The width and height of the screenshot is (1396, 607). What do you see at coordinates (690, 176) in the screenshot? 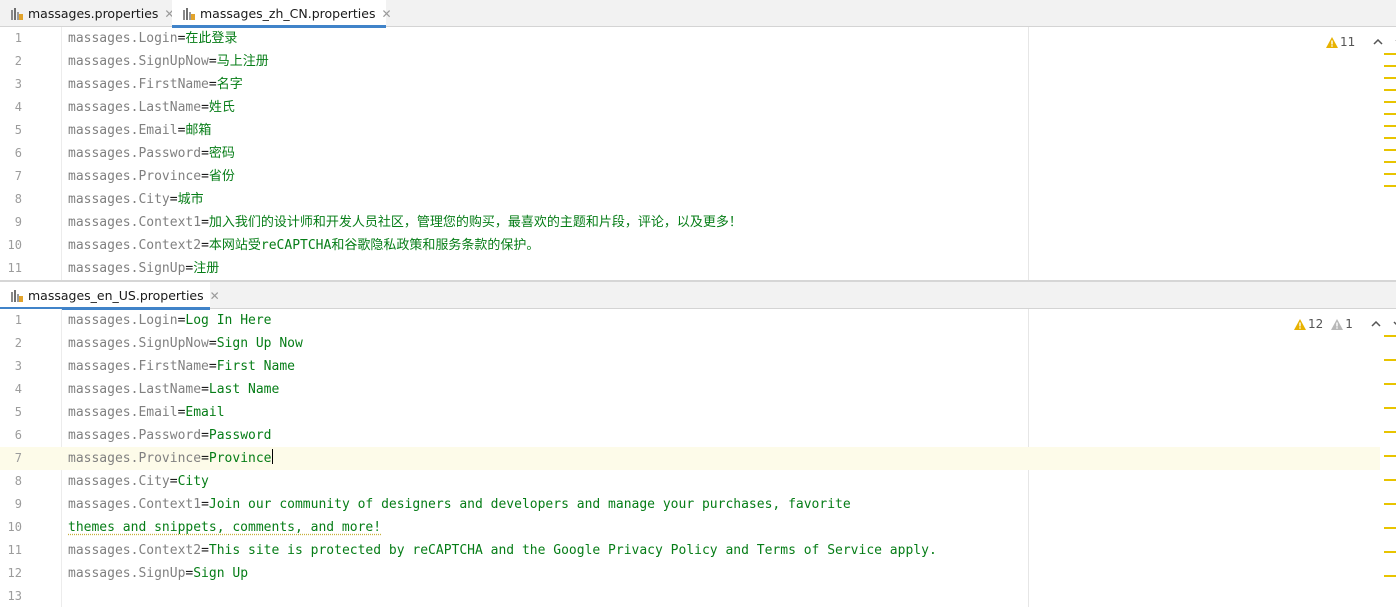
I see `code-line: 7 massages.Province=省份` at bounding box center [690, 176].